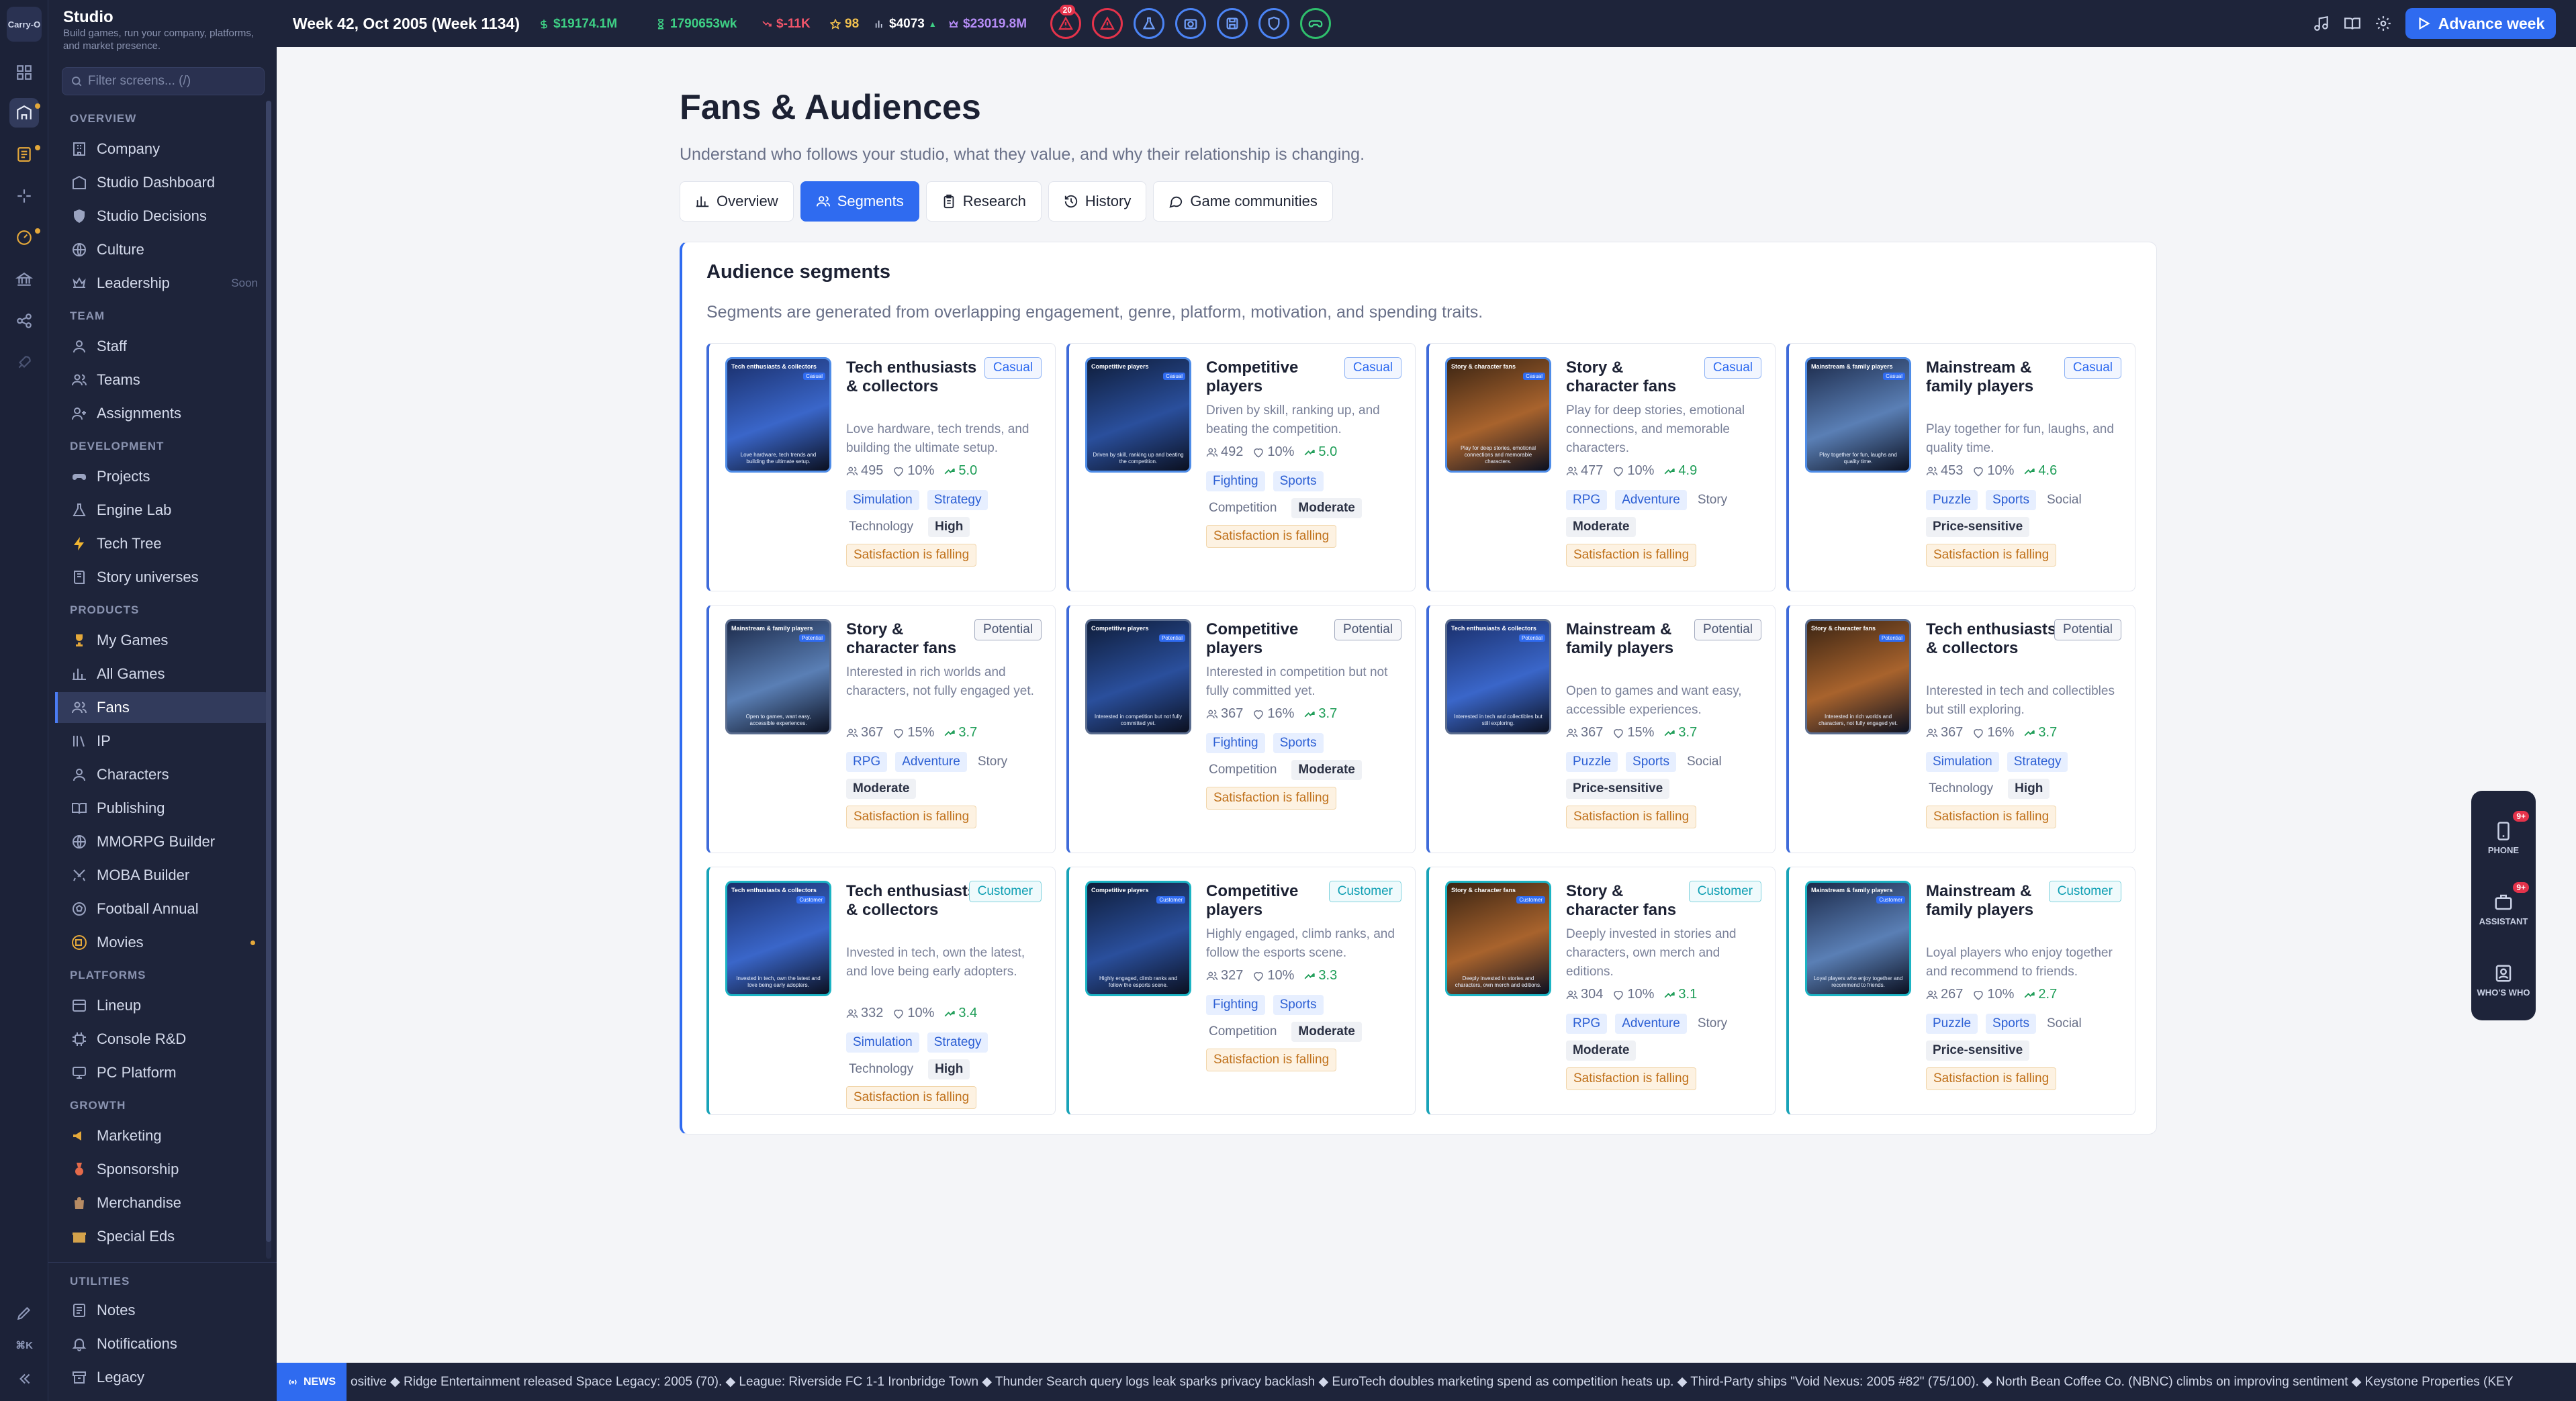  What do you see at coordinates (1307, 756) in the screenshot?
I see `segment-tags: Fighting Sports Competition Moderate` at bounding box center [1307, 756].